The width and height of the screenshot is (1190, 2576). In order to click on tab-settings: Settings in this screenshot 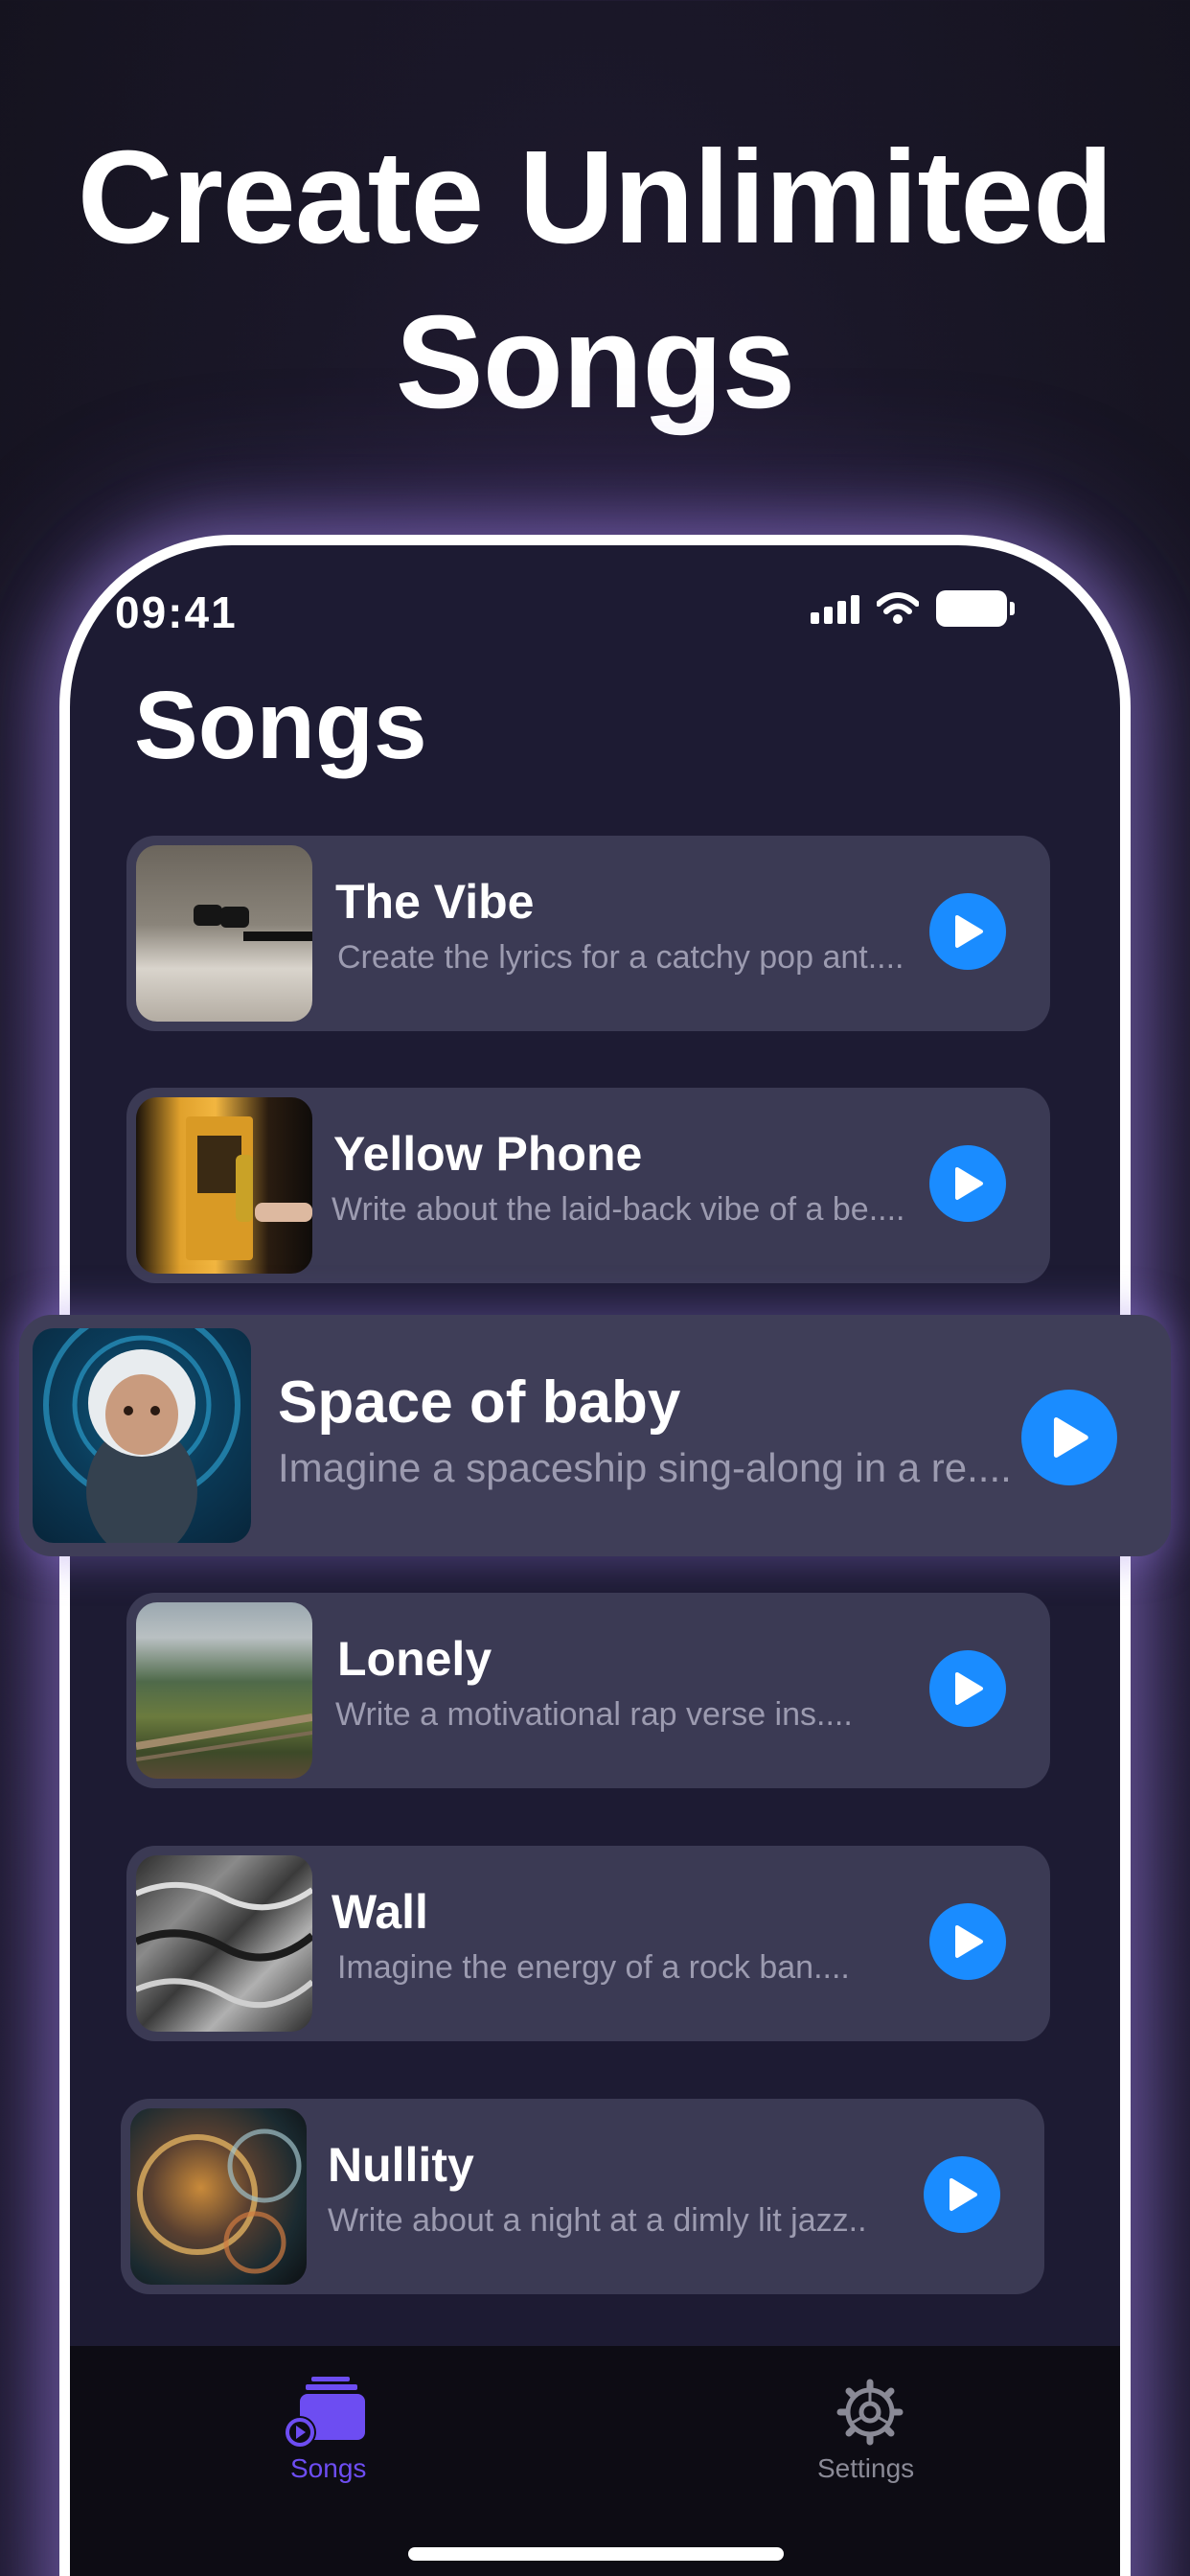, I will do `click(870, 2437)`.